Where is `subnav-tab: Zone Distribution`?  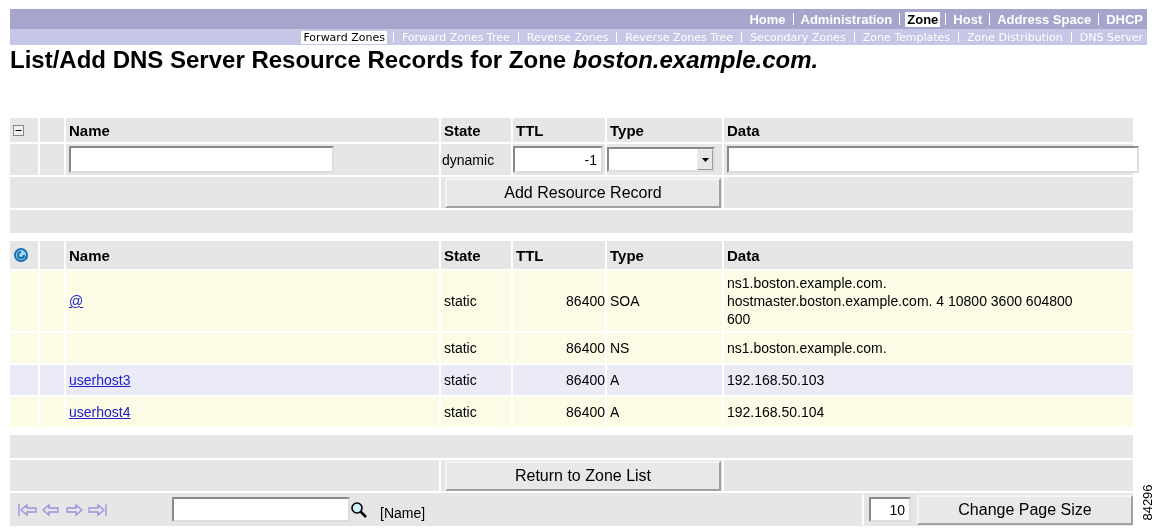
subnav-tab: Zone Distribution is located at coordinates (1015, 37).